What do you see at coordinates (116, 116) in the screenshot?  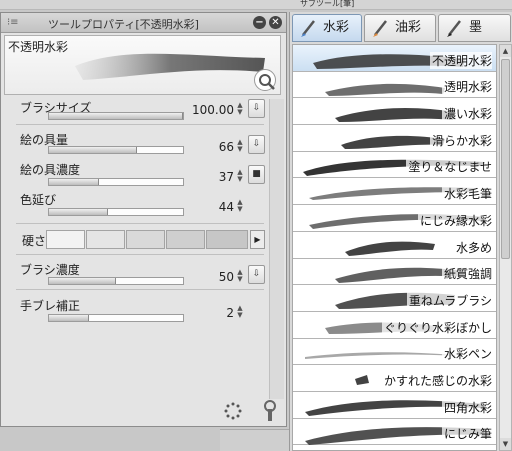 I see `brush-size-slider` at bounding box center [116, 116].